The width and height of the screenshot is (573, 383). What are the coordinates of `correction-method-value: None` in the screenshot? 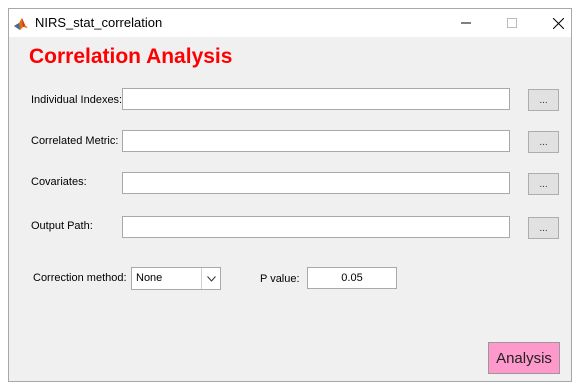 It's located at (149, 278).